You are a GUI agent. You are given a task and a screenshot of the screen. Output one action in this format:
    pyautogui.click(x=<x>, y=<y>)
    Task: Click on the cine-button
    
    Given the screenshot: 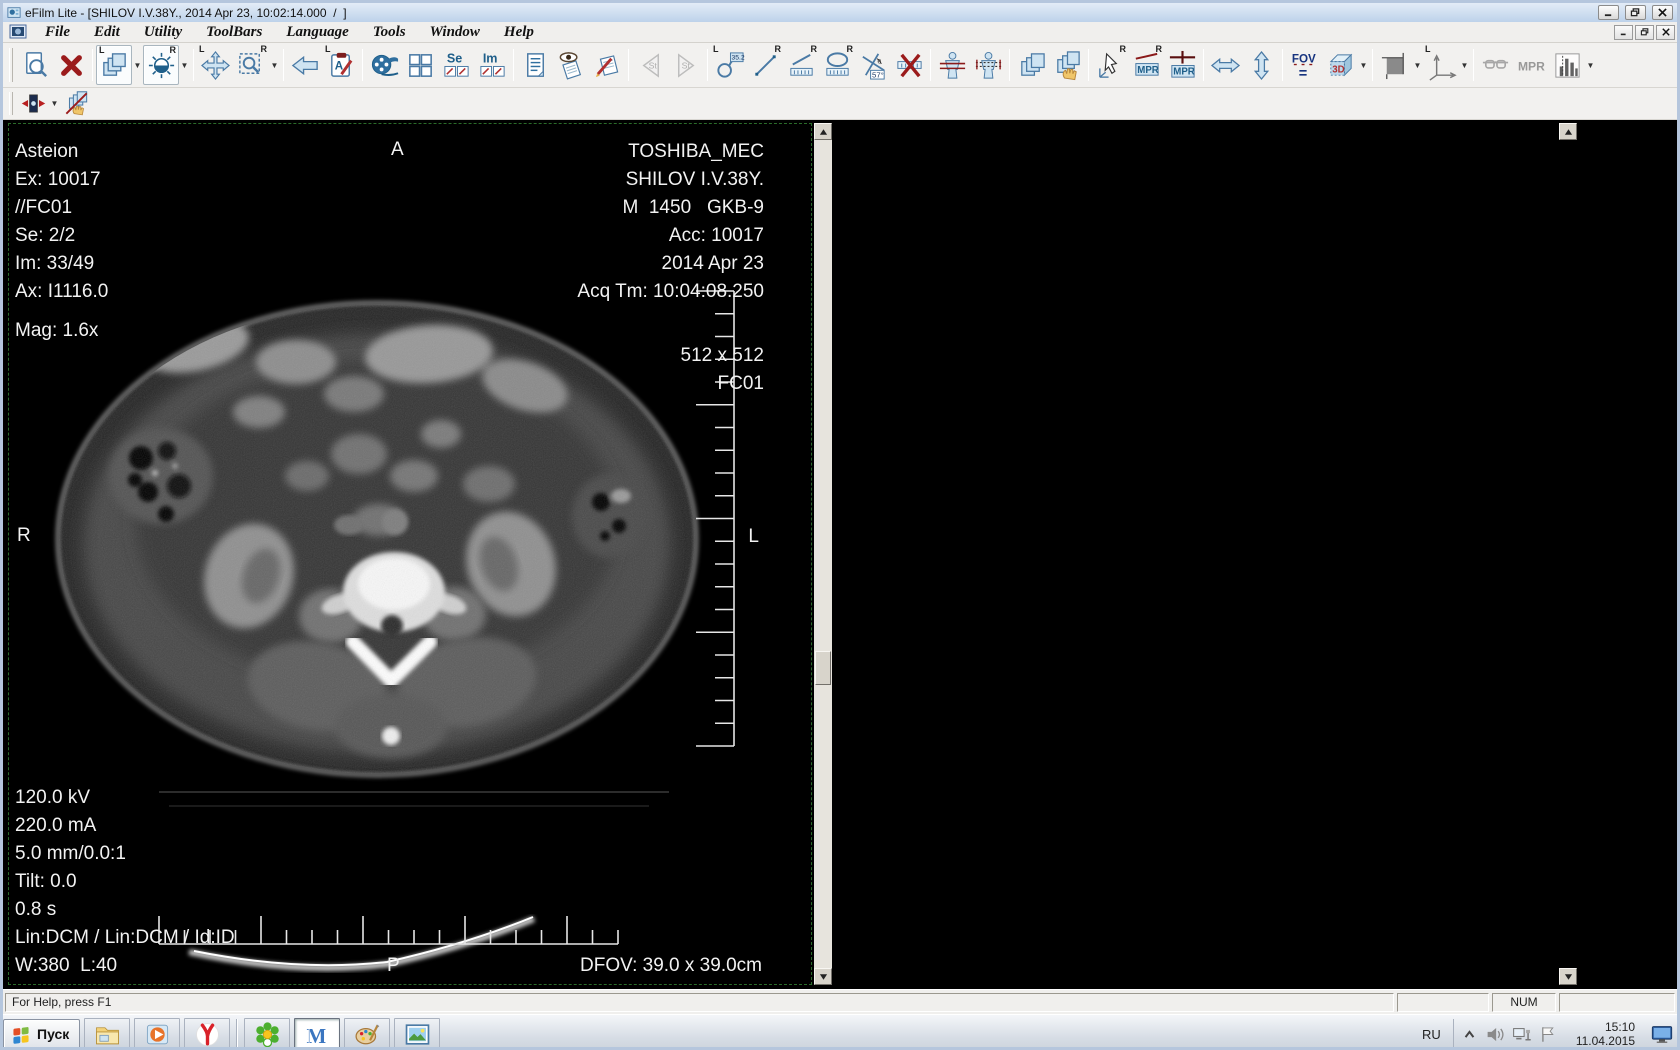 What is the action you would take?
    pyautogui.click(x=384, y=65)
    